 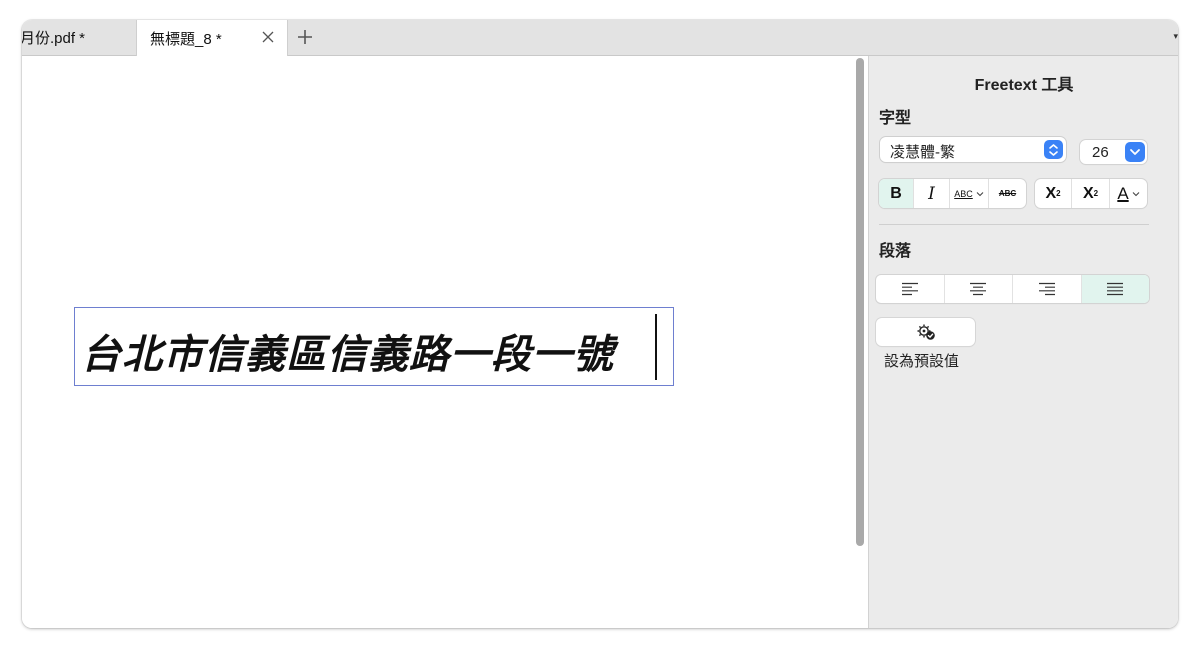 I want to click on tab-untitled-8: 無標題_8 *, so click(x=212, y=38).